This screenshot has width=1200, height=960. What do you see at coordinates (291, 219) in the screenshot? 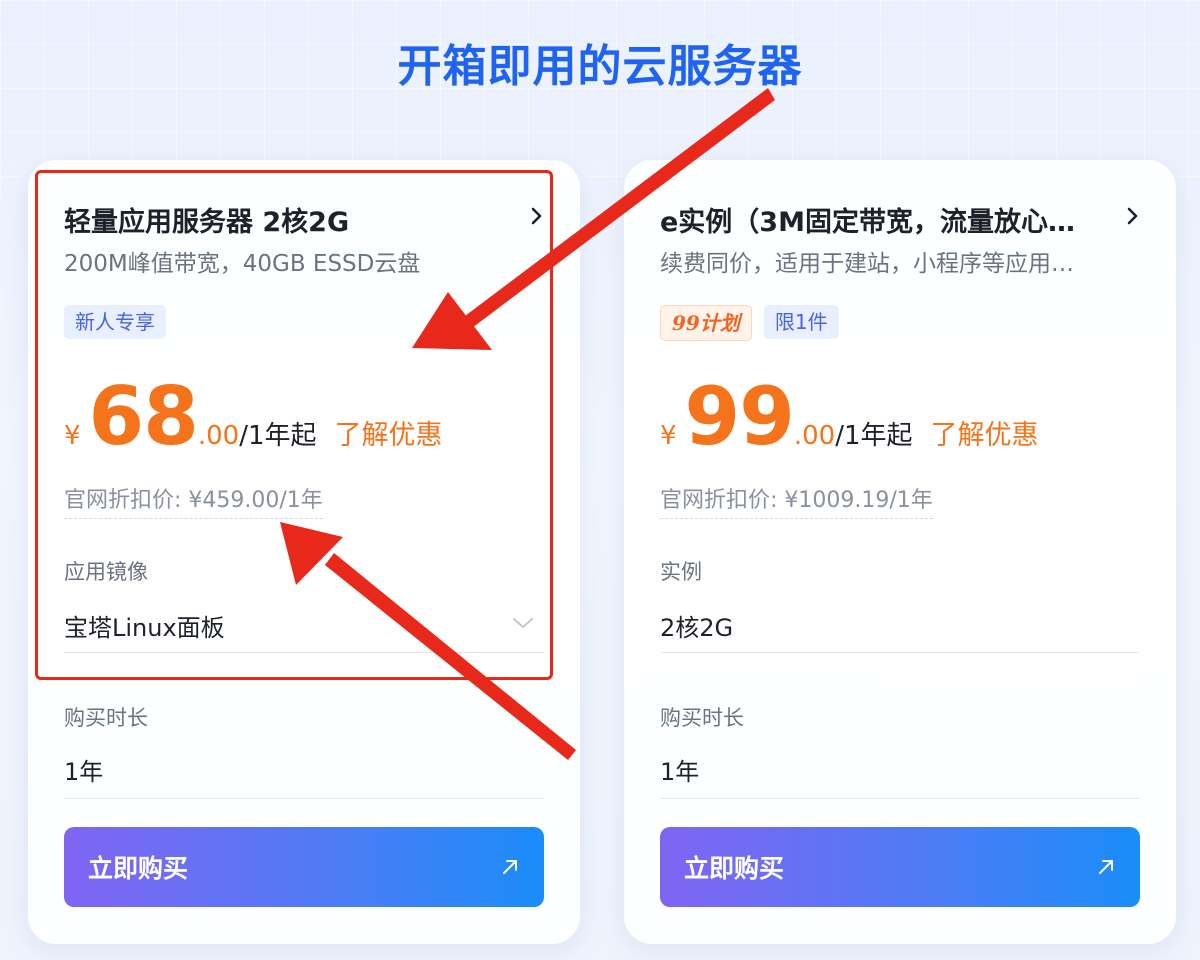
I see `card-title: 轻量应用服务器 2核2G` at bounding box center [291, 219].